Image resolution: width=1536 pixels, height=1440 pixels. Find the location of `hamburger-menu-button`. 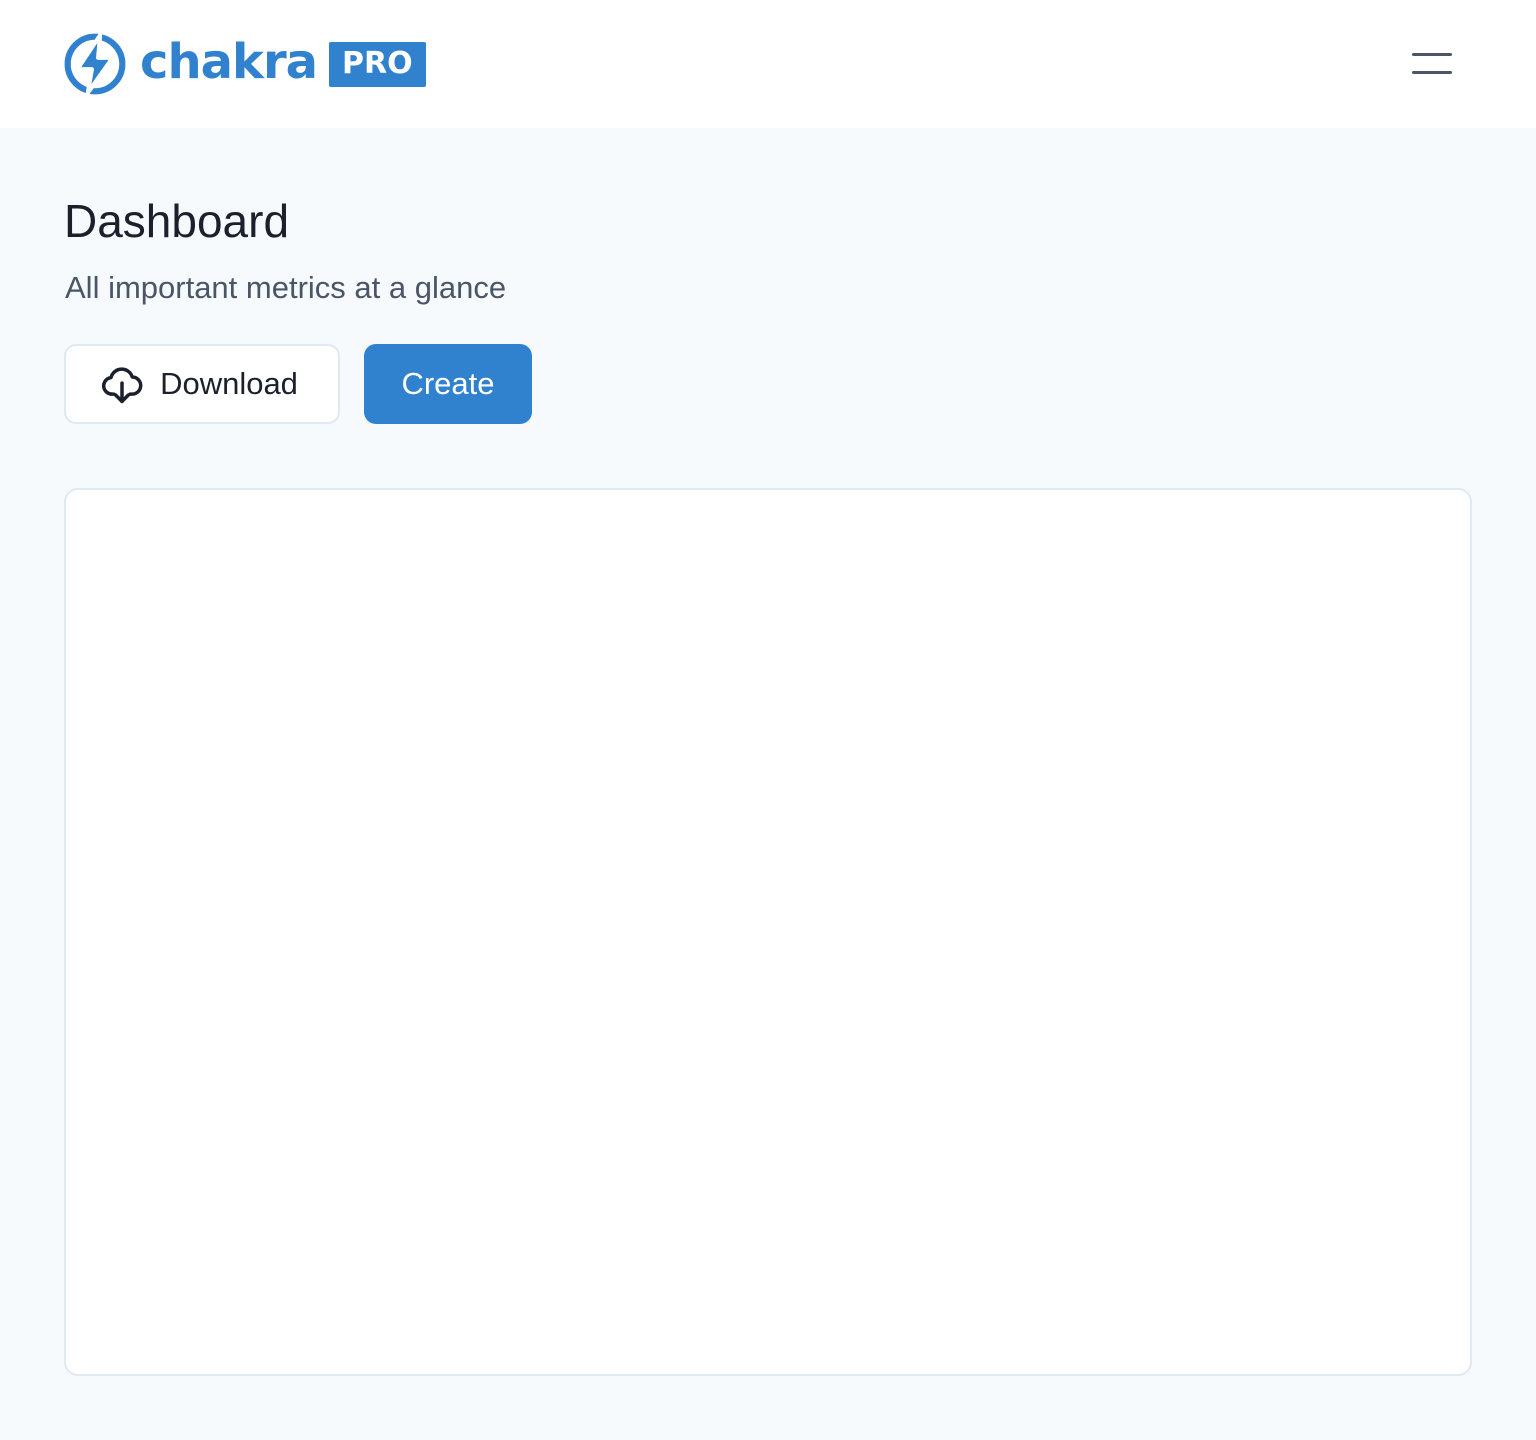

hamburger-menu-button is located at coordinates (1432, 64).